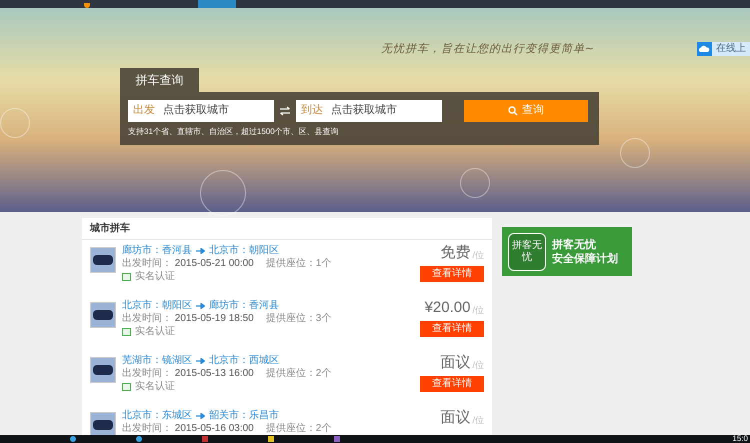 This screenshot has width=750, height=443. Describe the element at coordinates (574, 245) in the screenshot. I see `ad-title: 拼客无忧` at that location.